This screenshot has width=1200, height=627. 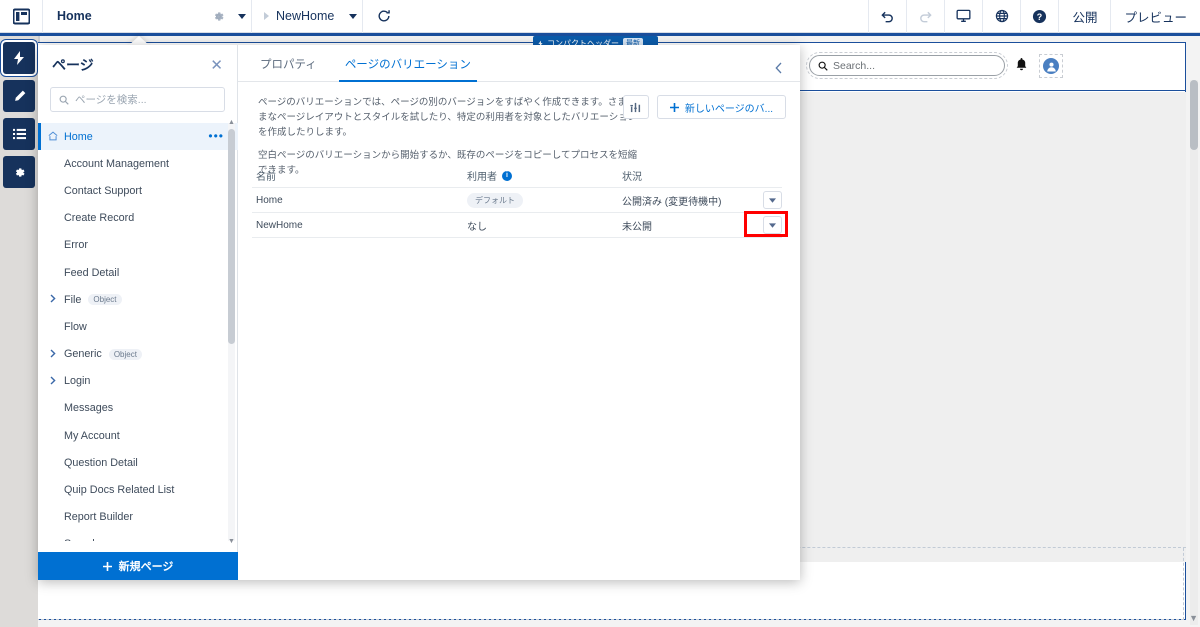 I want to click on list-icon, so click(x=19, y=134).